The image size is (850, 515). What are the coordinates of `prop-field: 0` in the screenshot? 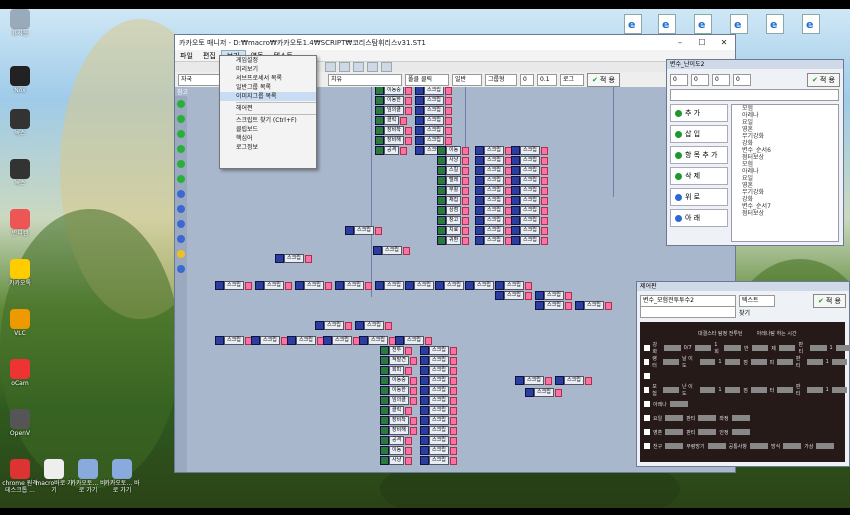 It's located at (527, 80).